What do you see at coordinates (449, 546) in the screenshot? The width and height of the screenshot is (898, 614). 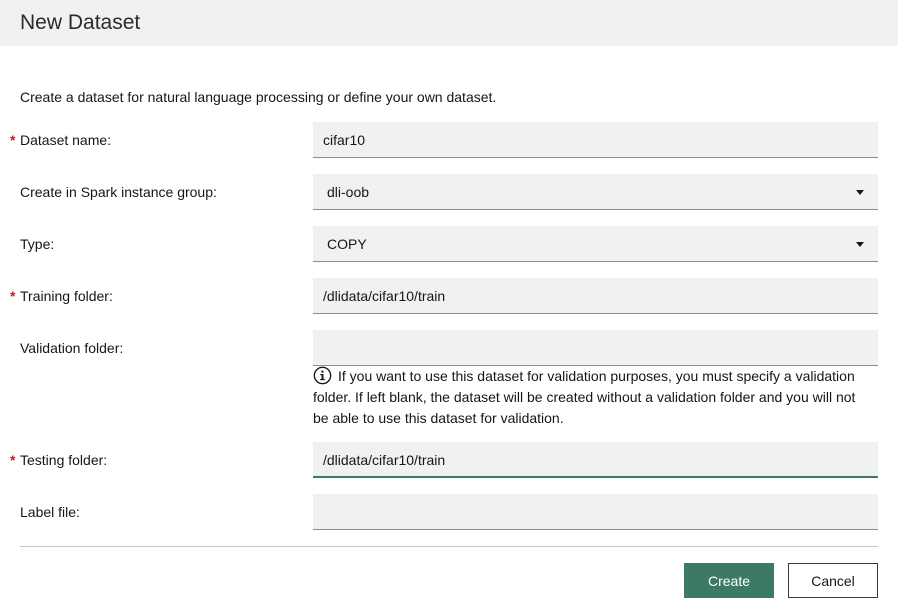 I see `footer-divider` at bounding box center [449, 546].